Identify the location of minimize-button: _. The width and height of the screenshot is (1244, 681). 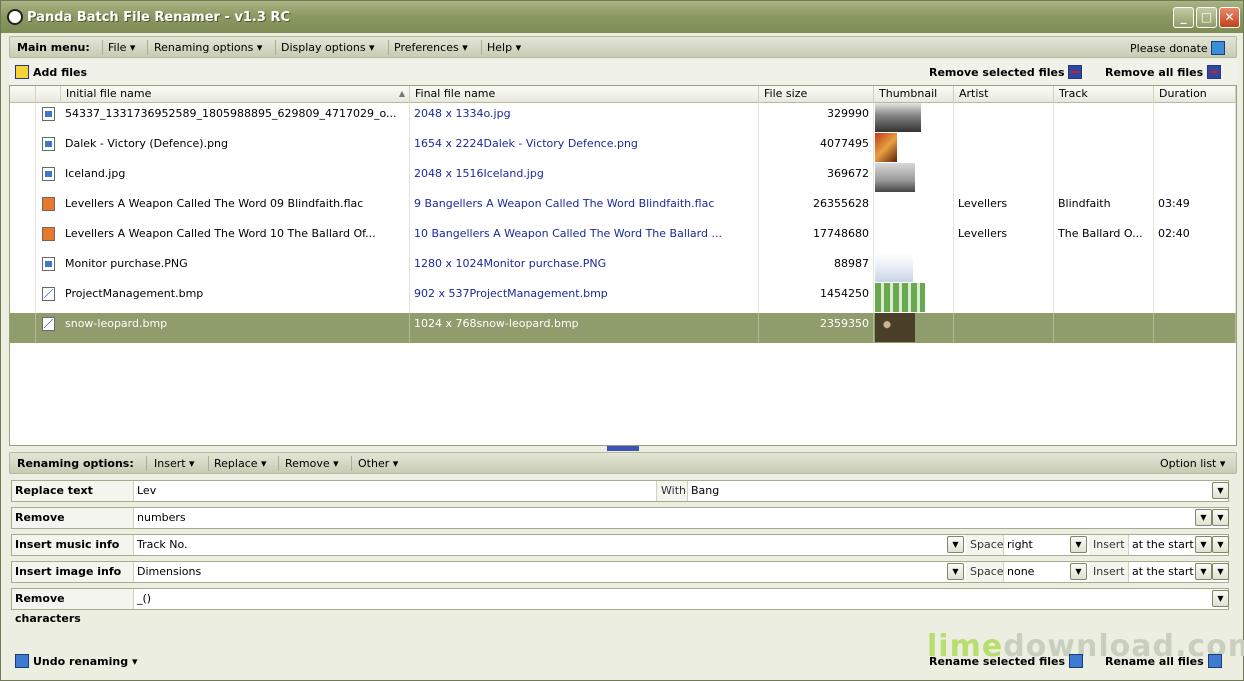
(1183, 17).